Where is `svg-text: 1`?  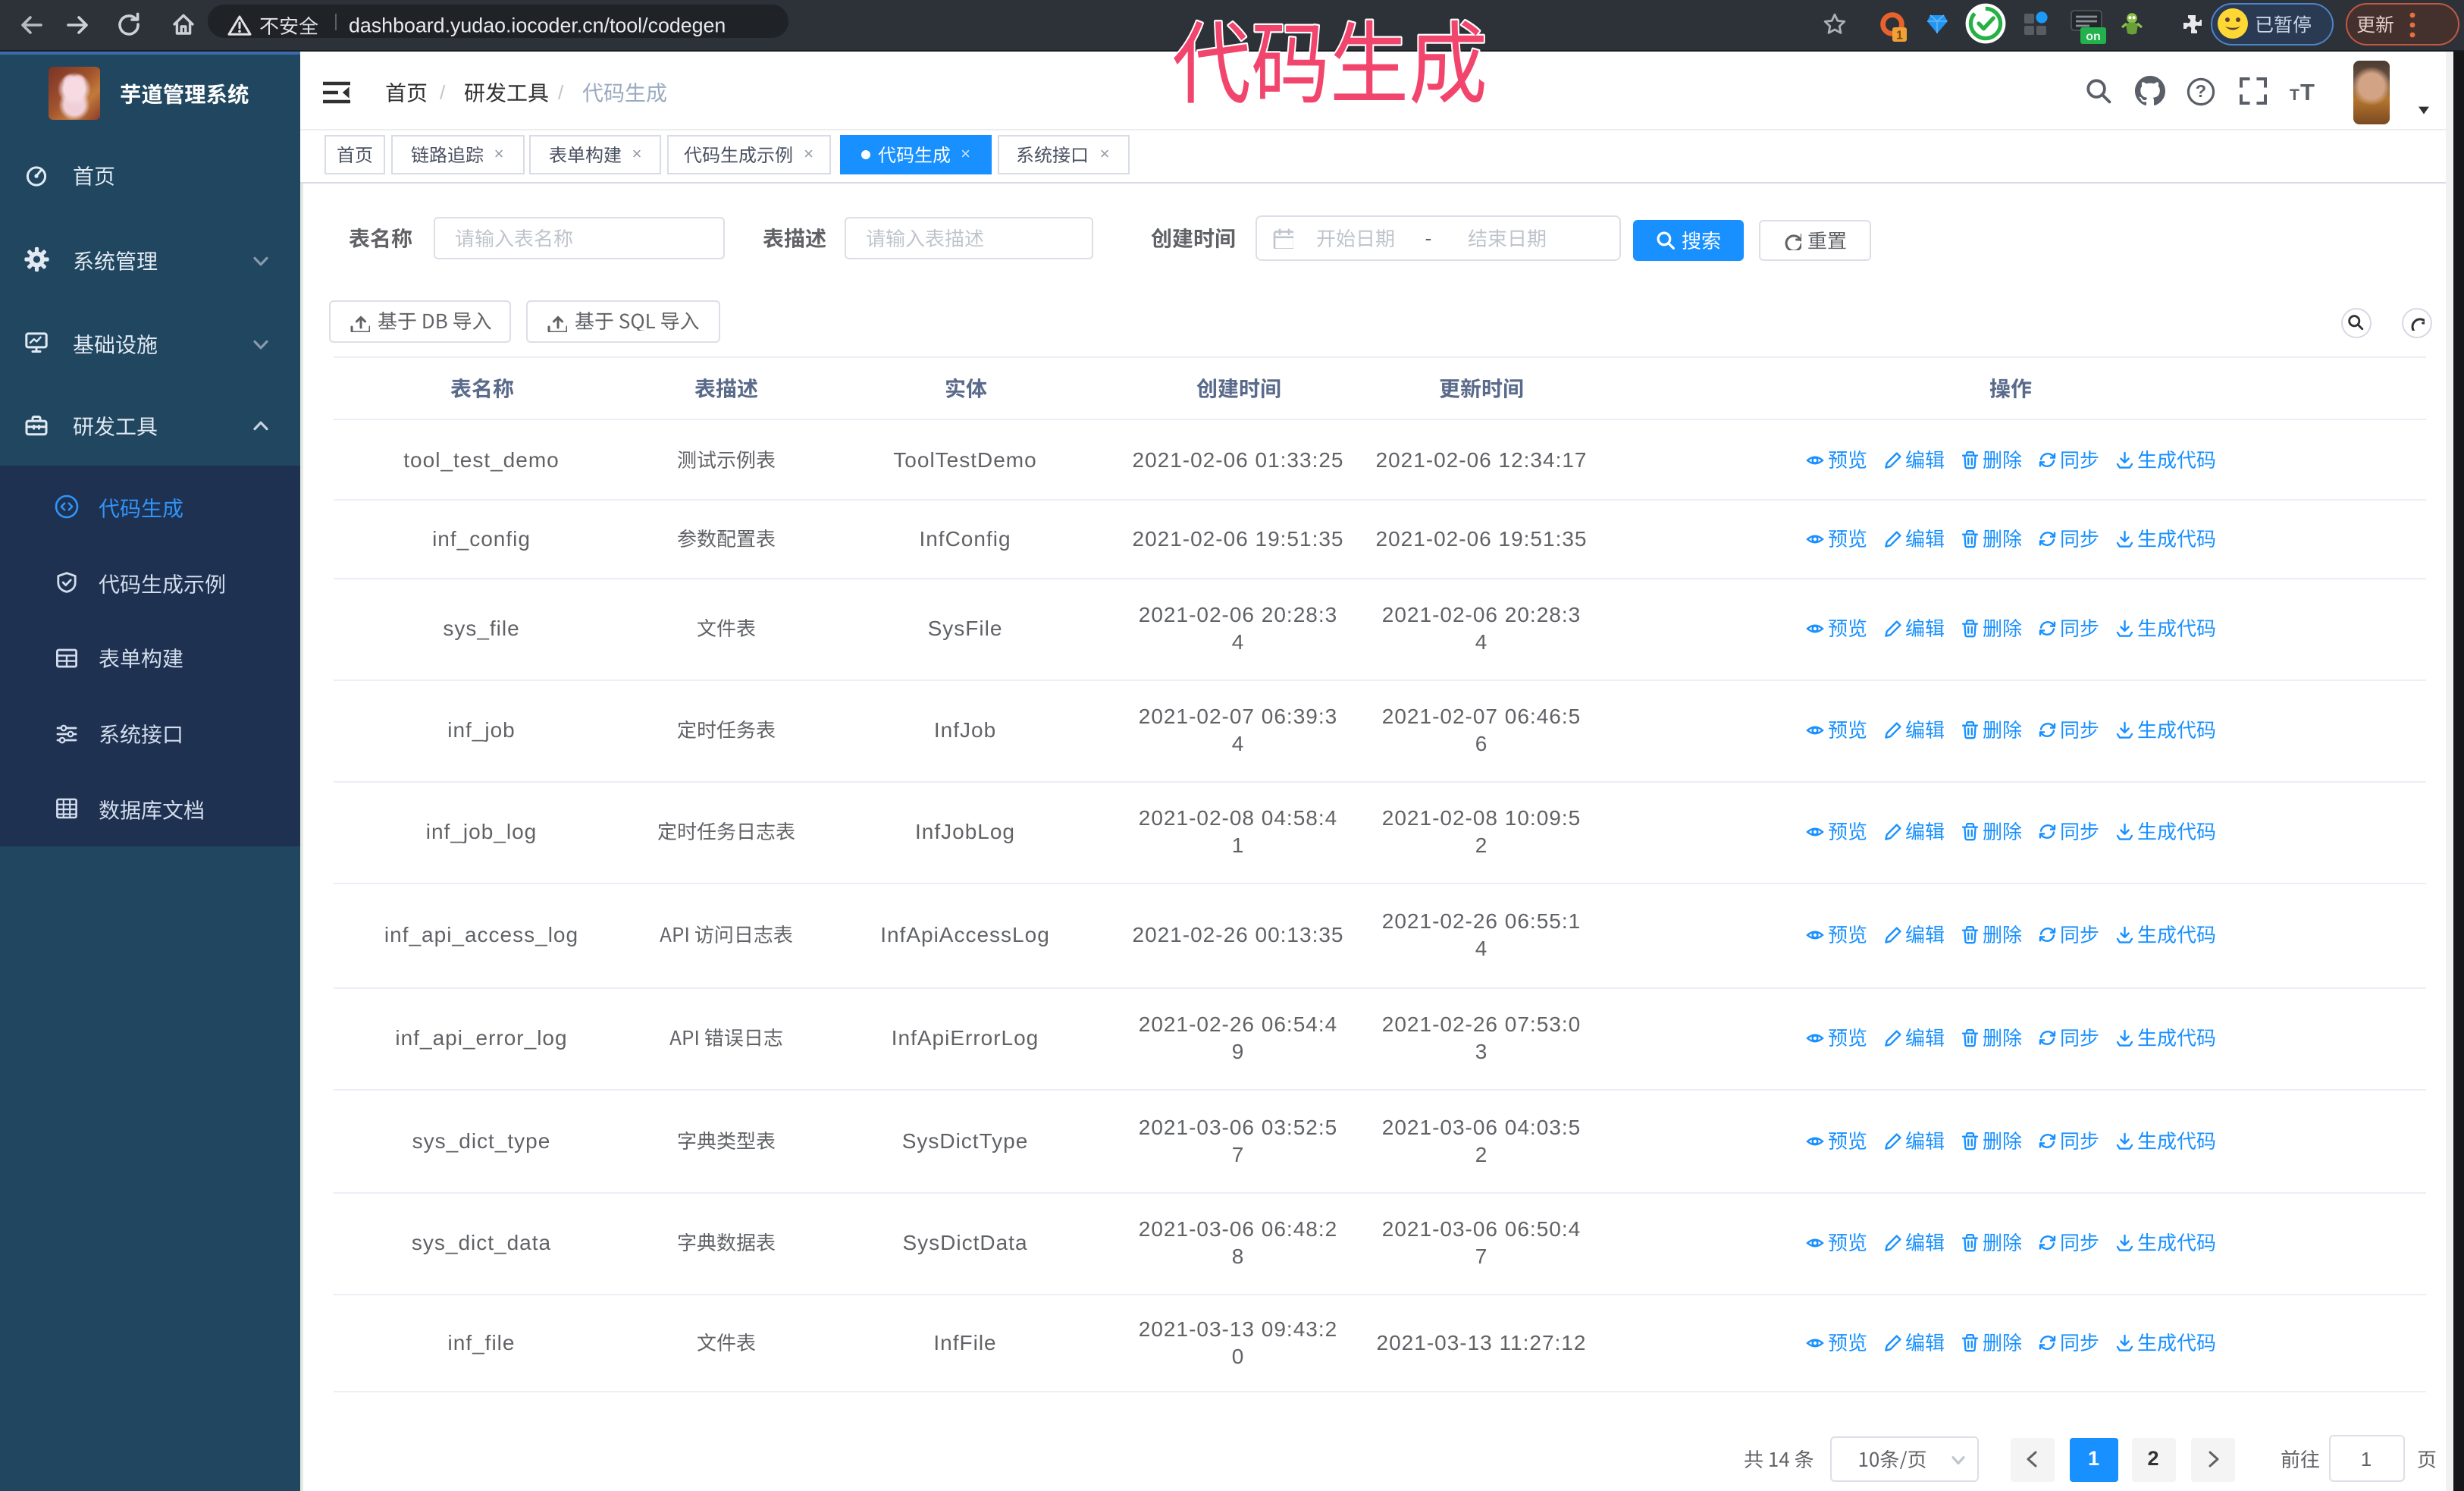 svg-text: 1 is located at coordinates (1899, 36).